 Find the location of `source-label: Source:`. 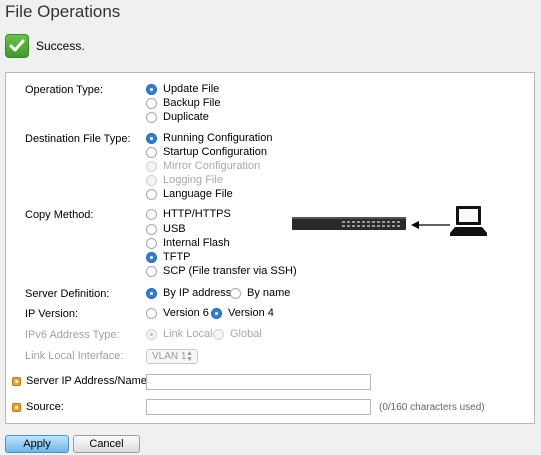

source-label: Source: is located at coordinates (45, 407).